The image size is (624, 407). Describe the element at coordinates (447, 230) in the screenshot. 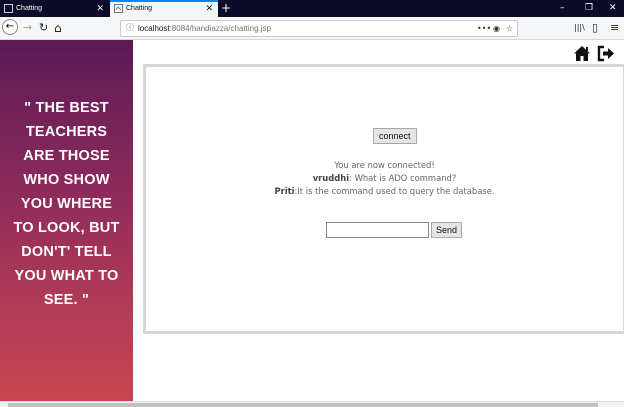

I see `send-button: Send` at that location.